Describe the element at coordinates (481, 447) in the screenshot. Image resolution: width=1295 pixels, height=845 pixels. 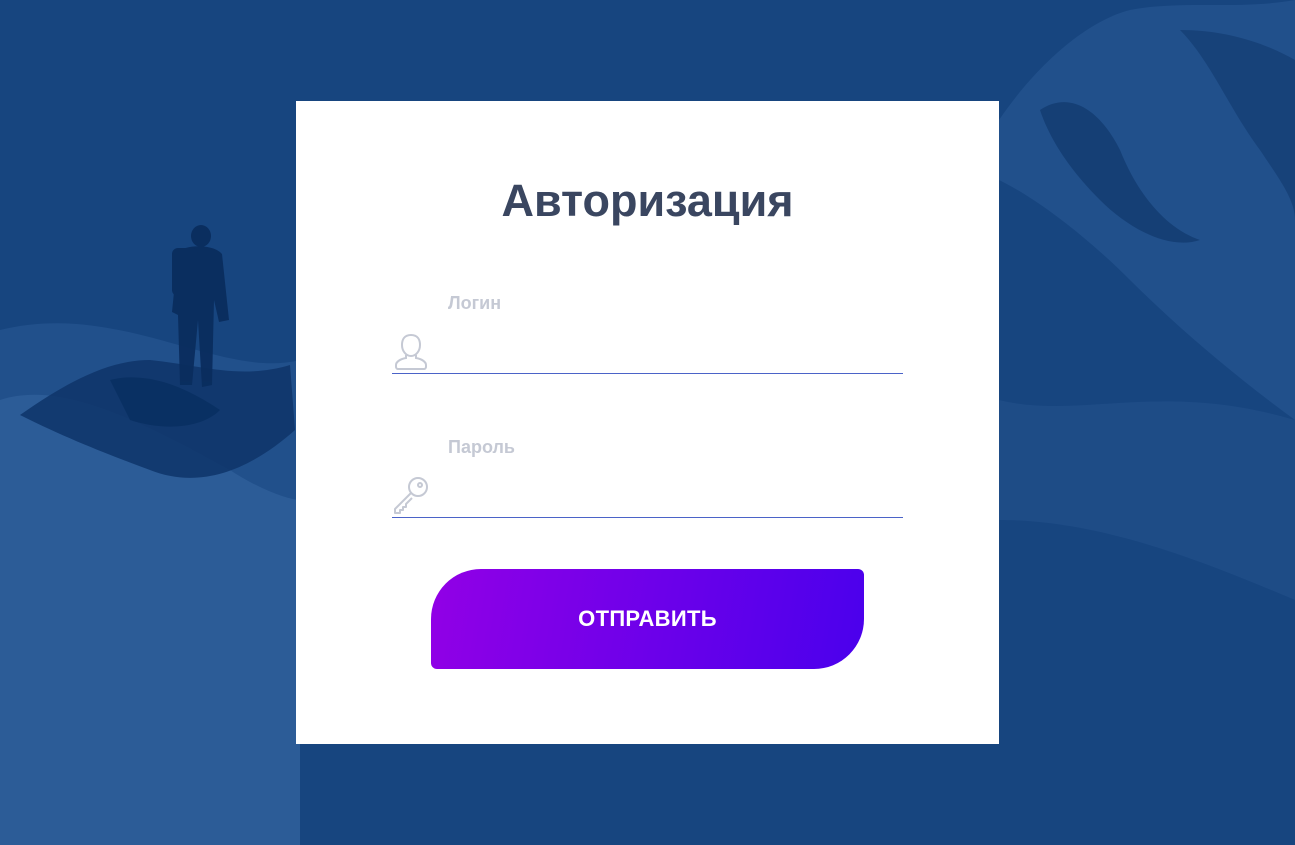
I see `password-label: Пароль` at that location.